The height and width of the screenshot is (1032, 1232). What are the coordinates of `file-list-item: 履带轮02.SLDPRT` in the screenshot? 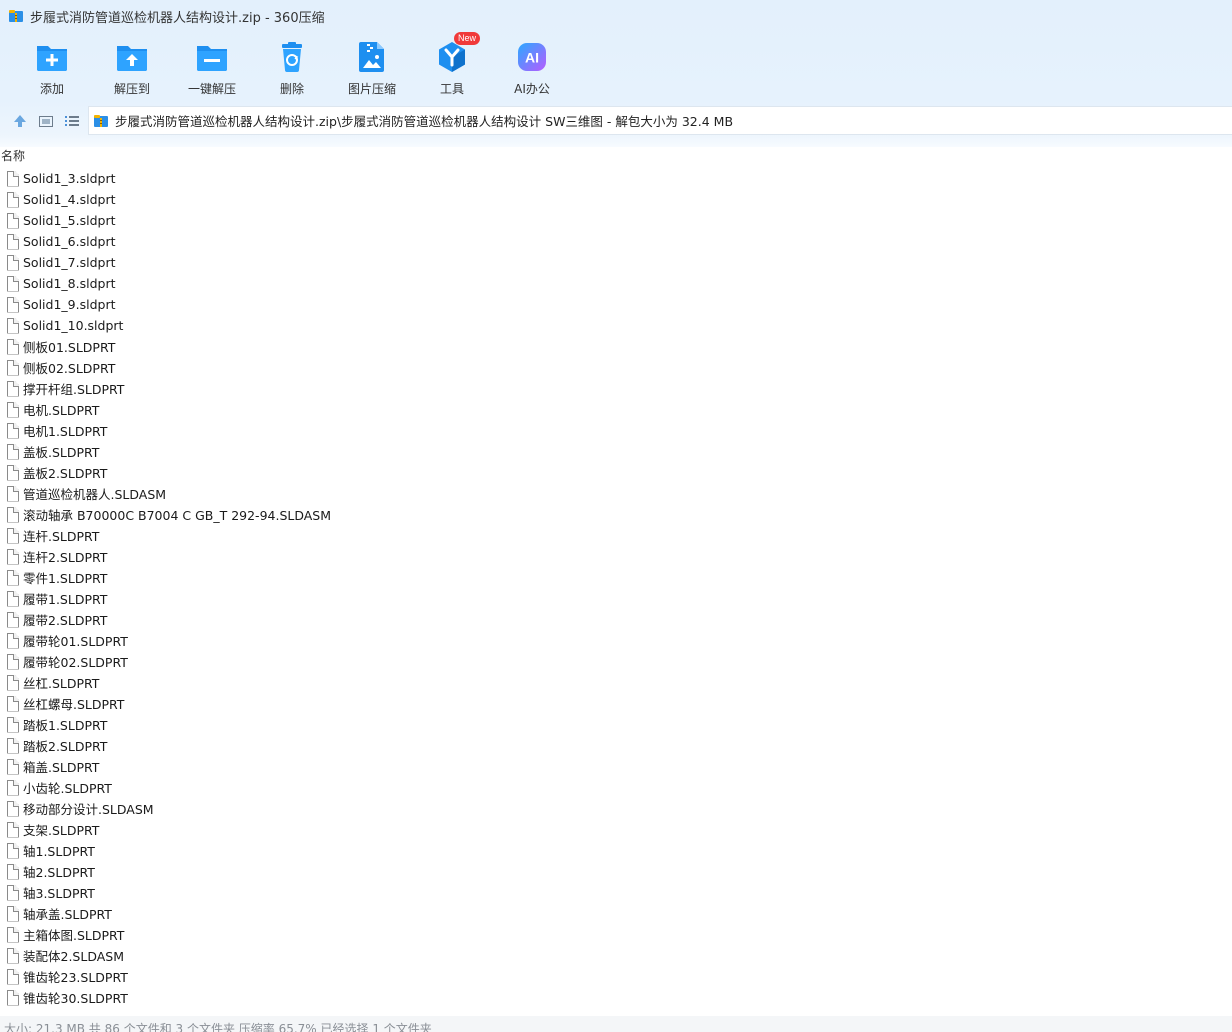 It's located at (616, 661).